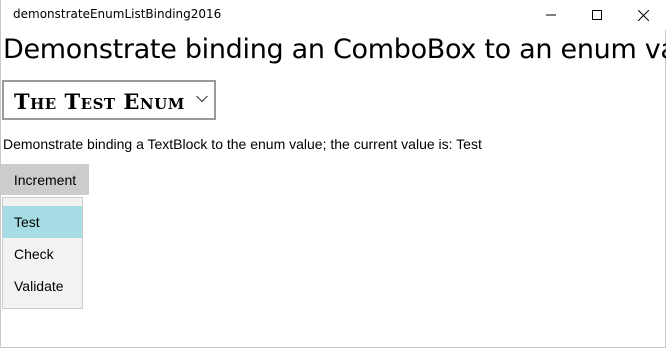 This screenshot has height=349, width=666. I want to click on close-icon, so click(643, 15).